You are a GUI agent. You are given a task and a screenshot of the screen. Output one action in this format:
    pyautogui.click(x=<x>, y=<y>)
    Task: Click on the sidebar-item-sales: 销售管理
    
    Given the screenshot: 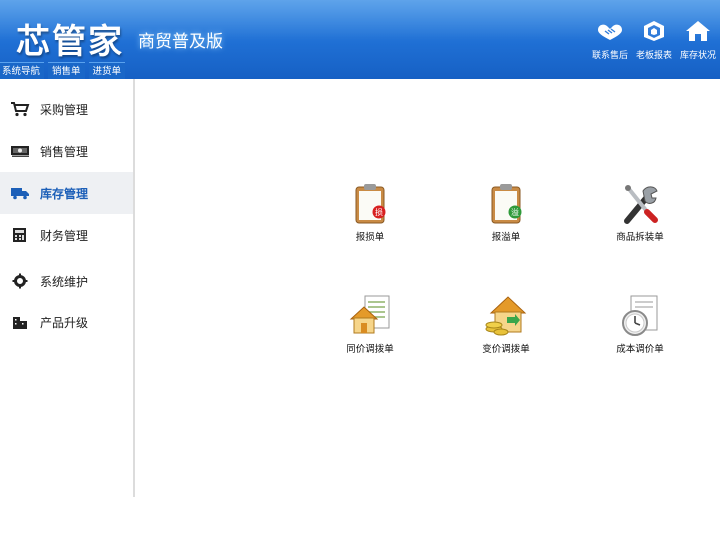 What is the action you would take?
    pyautogui.click(x=66, y=151)
    